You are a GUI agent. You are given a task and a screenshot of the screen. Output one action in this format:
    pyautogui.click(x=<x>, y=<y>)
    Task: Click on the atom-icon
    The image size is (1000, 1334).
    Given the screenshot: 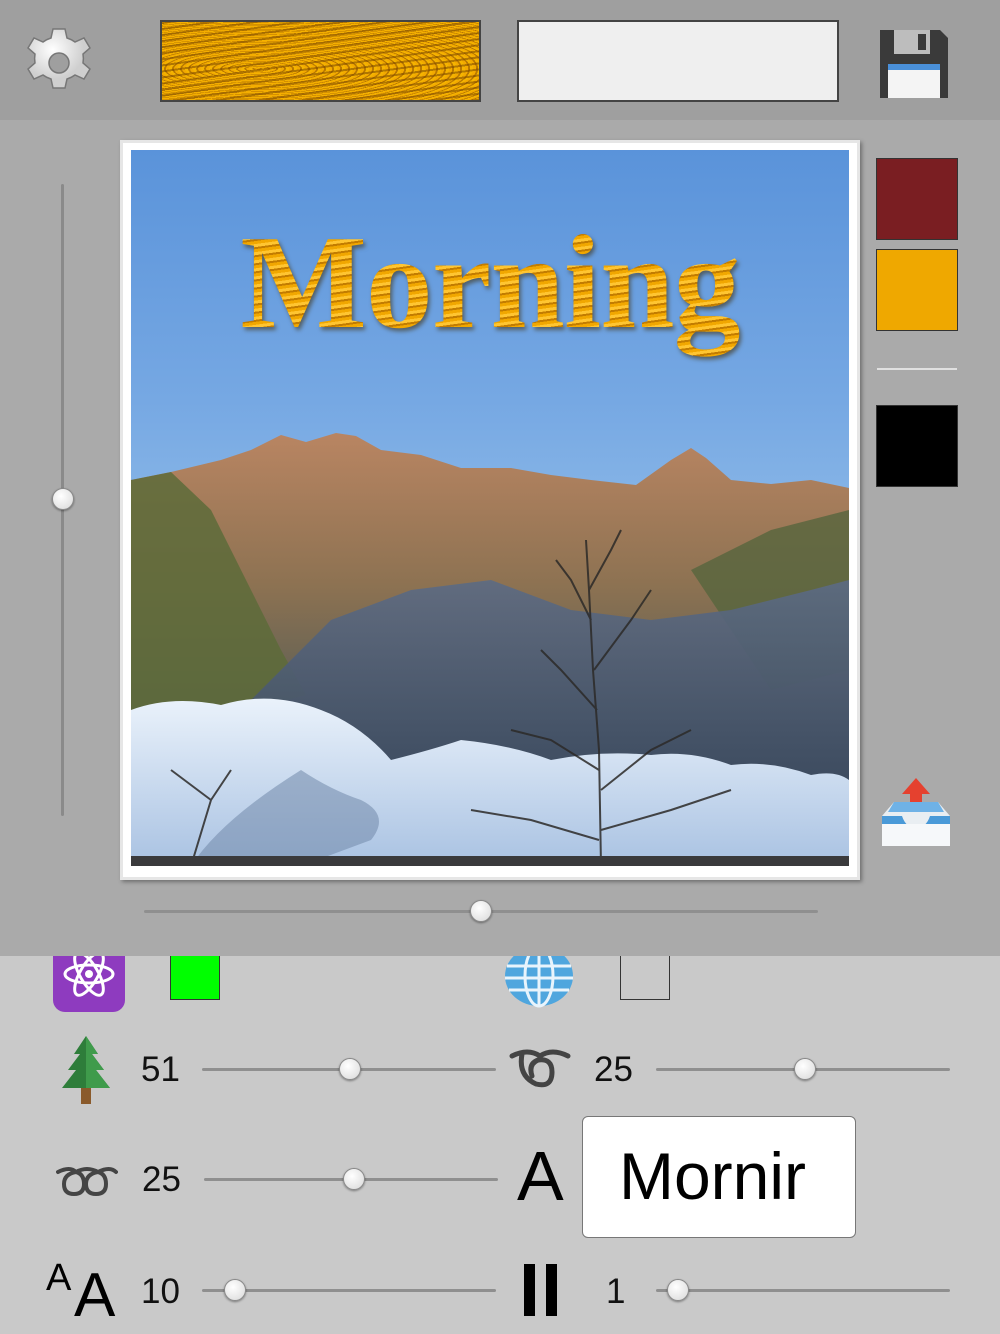 What is the action you would take?
    pyautogui.click(x=89, y=984)
    